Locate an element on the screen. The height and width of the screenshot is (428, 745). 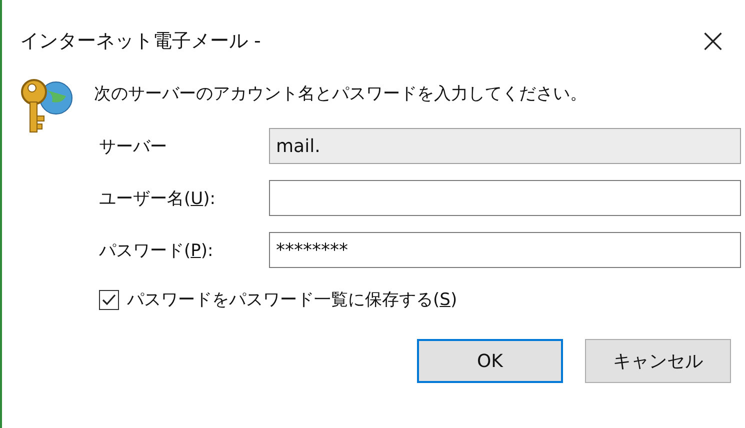
save-password-checkbox: パスワードをパスワード一覧に保存する(S) is located at coordinates (373, 299).